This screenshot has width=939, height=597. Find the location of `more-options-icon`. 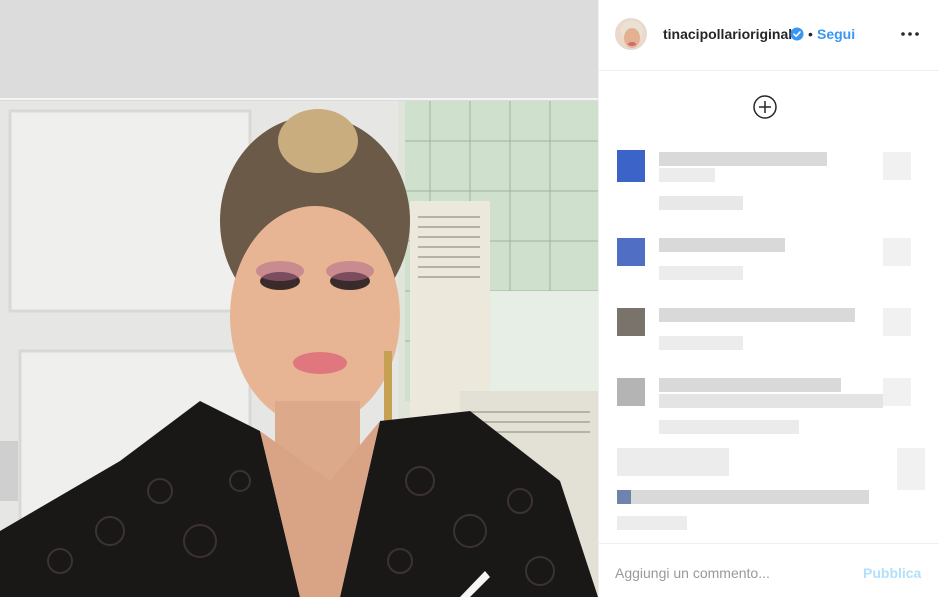

more-options-icon is located at coordinates (910, 34).